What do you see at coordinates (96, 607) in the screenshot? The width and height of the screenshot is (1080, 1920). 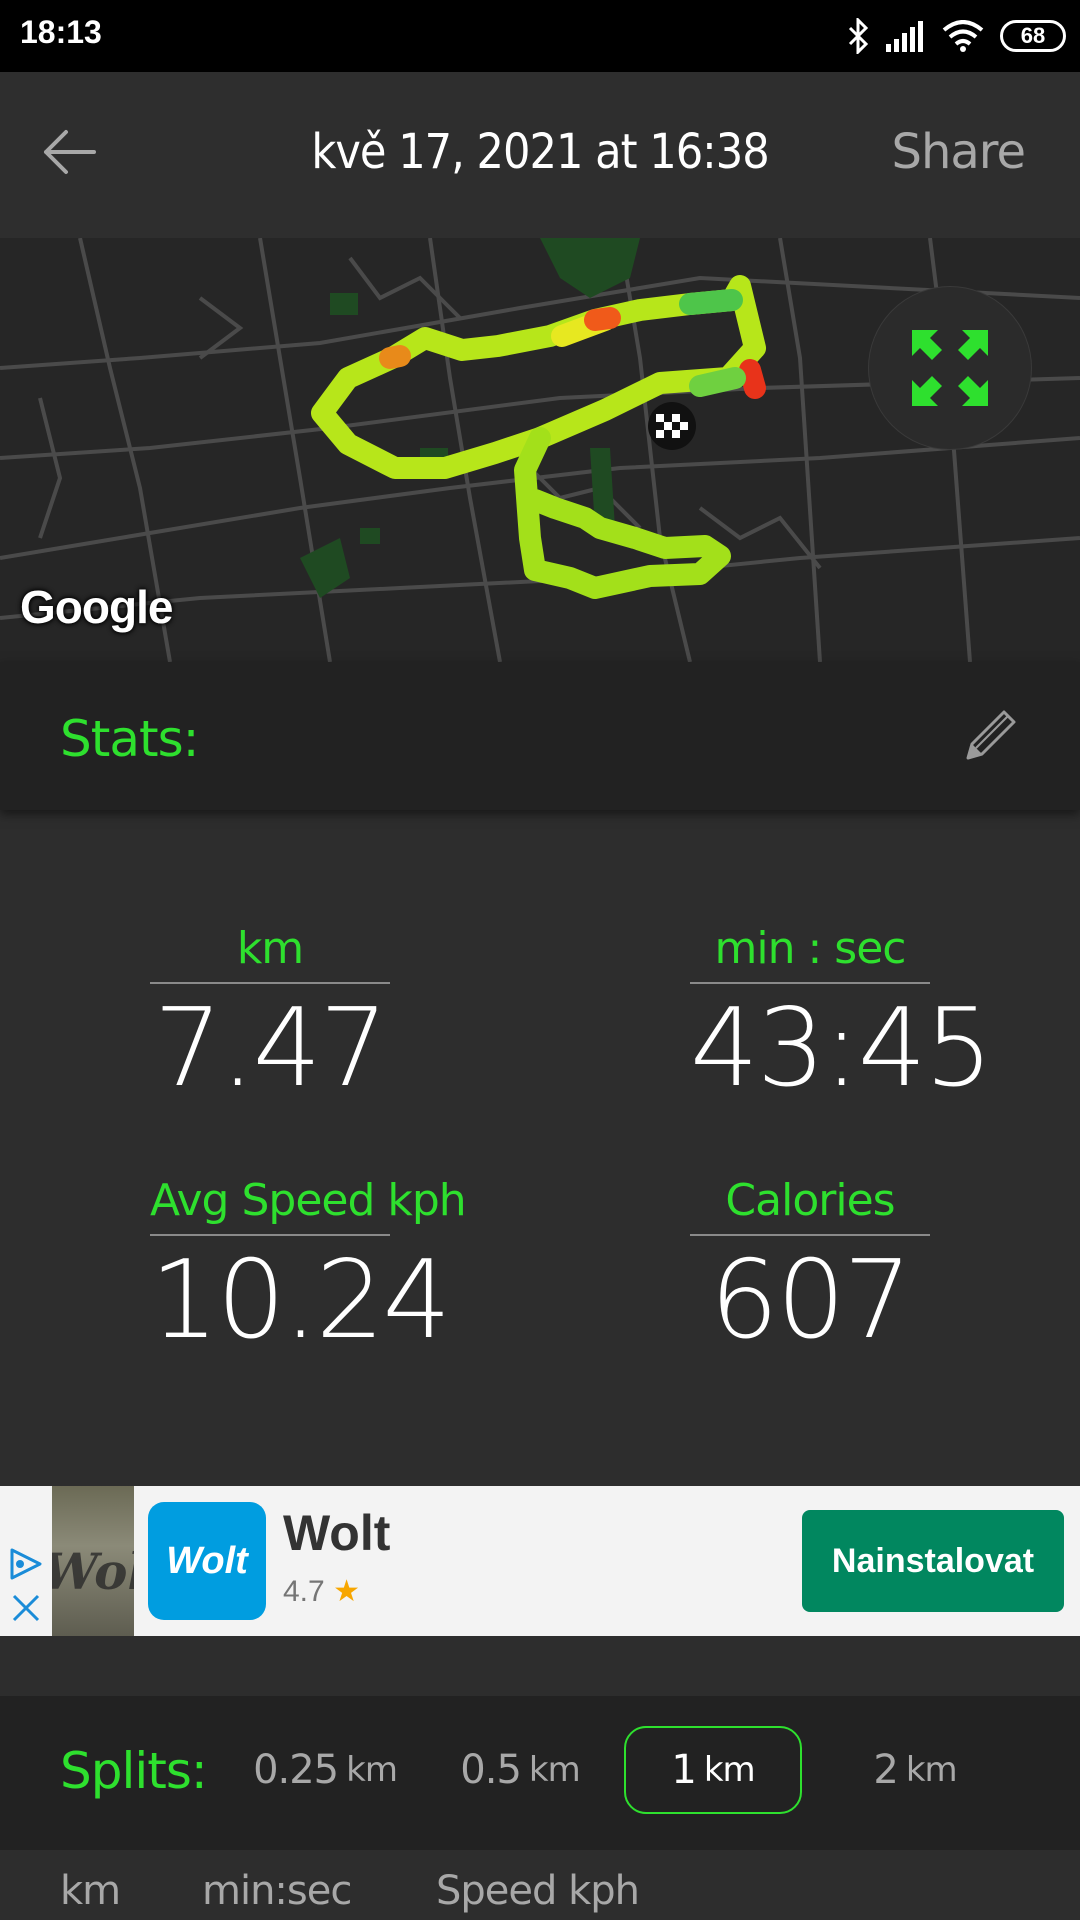 I see `google-logo: Google` at bounding box center [96, 607].